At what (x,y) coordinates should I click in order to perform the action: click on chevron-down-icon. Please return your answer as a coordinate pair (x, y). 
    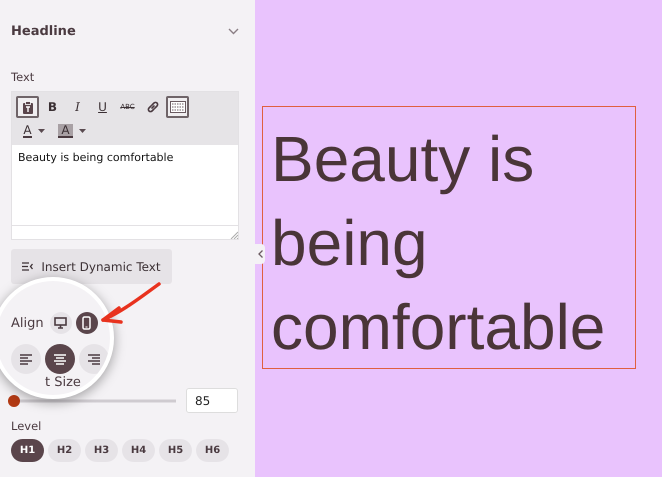
    Looking at the image, I should click on (233, 31).